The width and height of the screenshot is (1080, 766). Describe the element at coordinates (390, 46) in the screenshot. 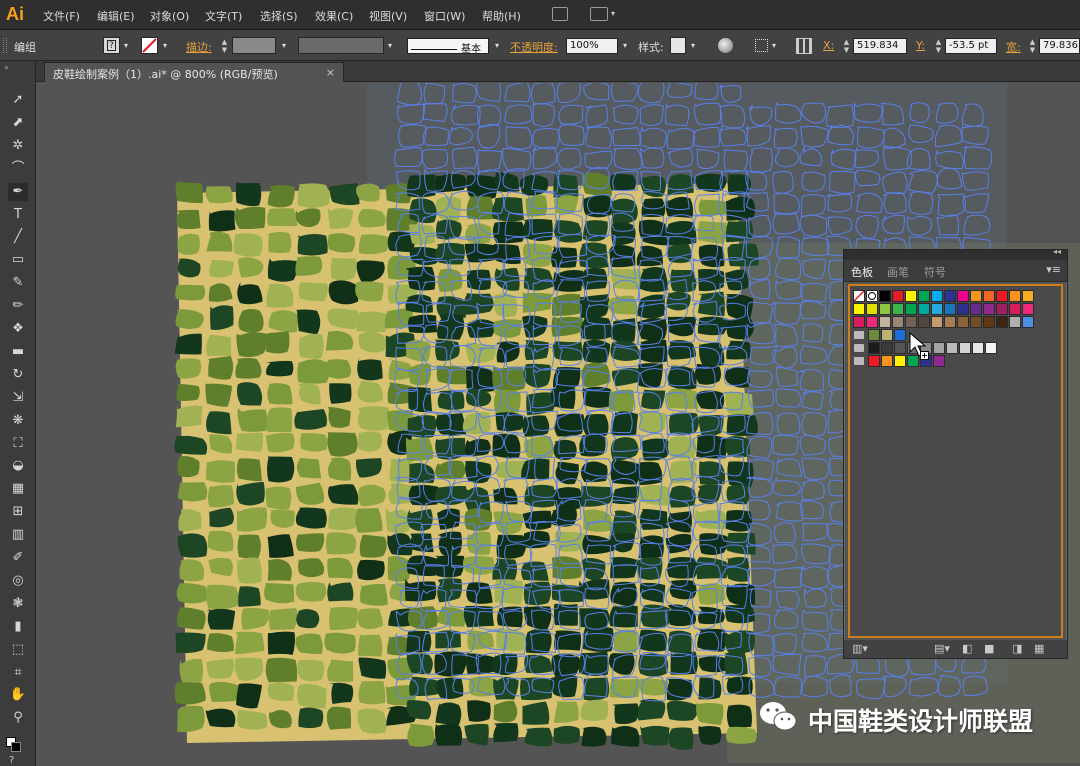

I see `profile-dropdown-icon: ▾` at that location.